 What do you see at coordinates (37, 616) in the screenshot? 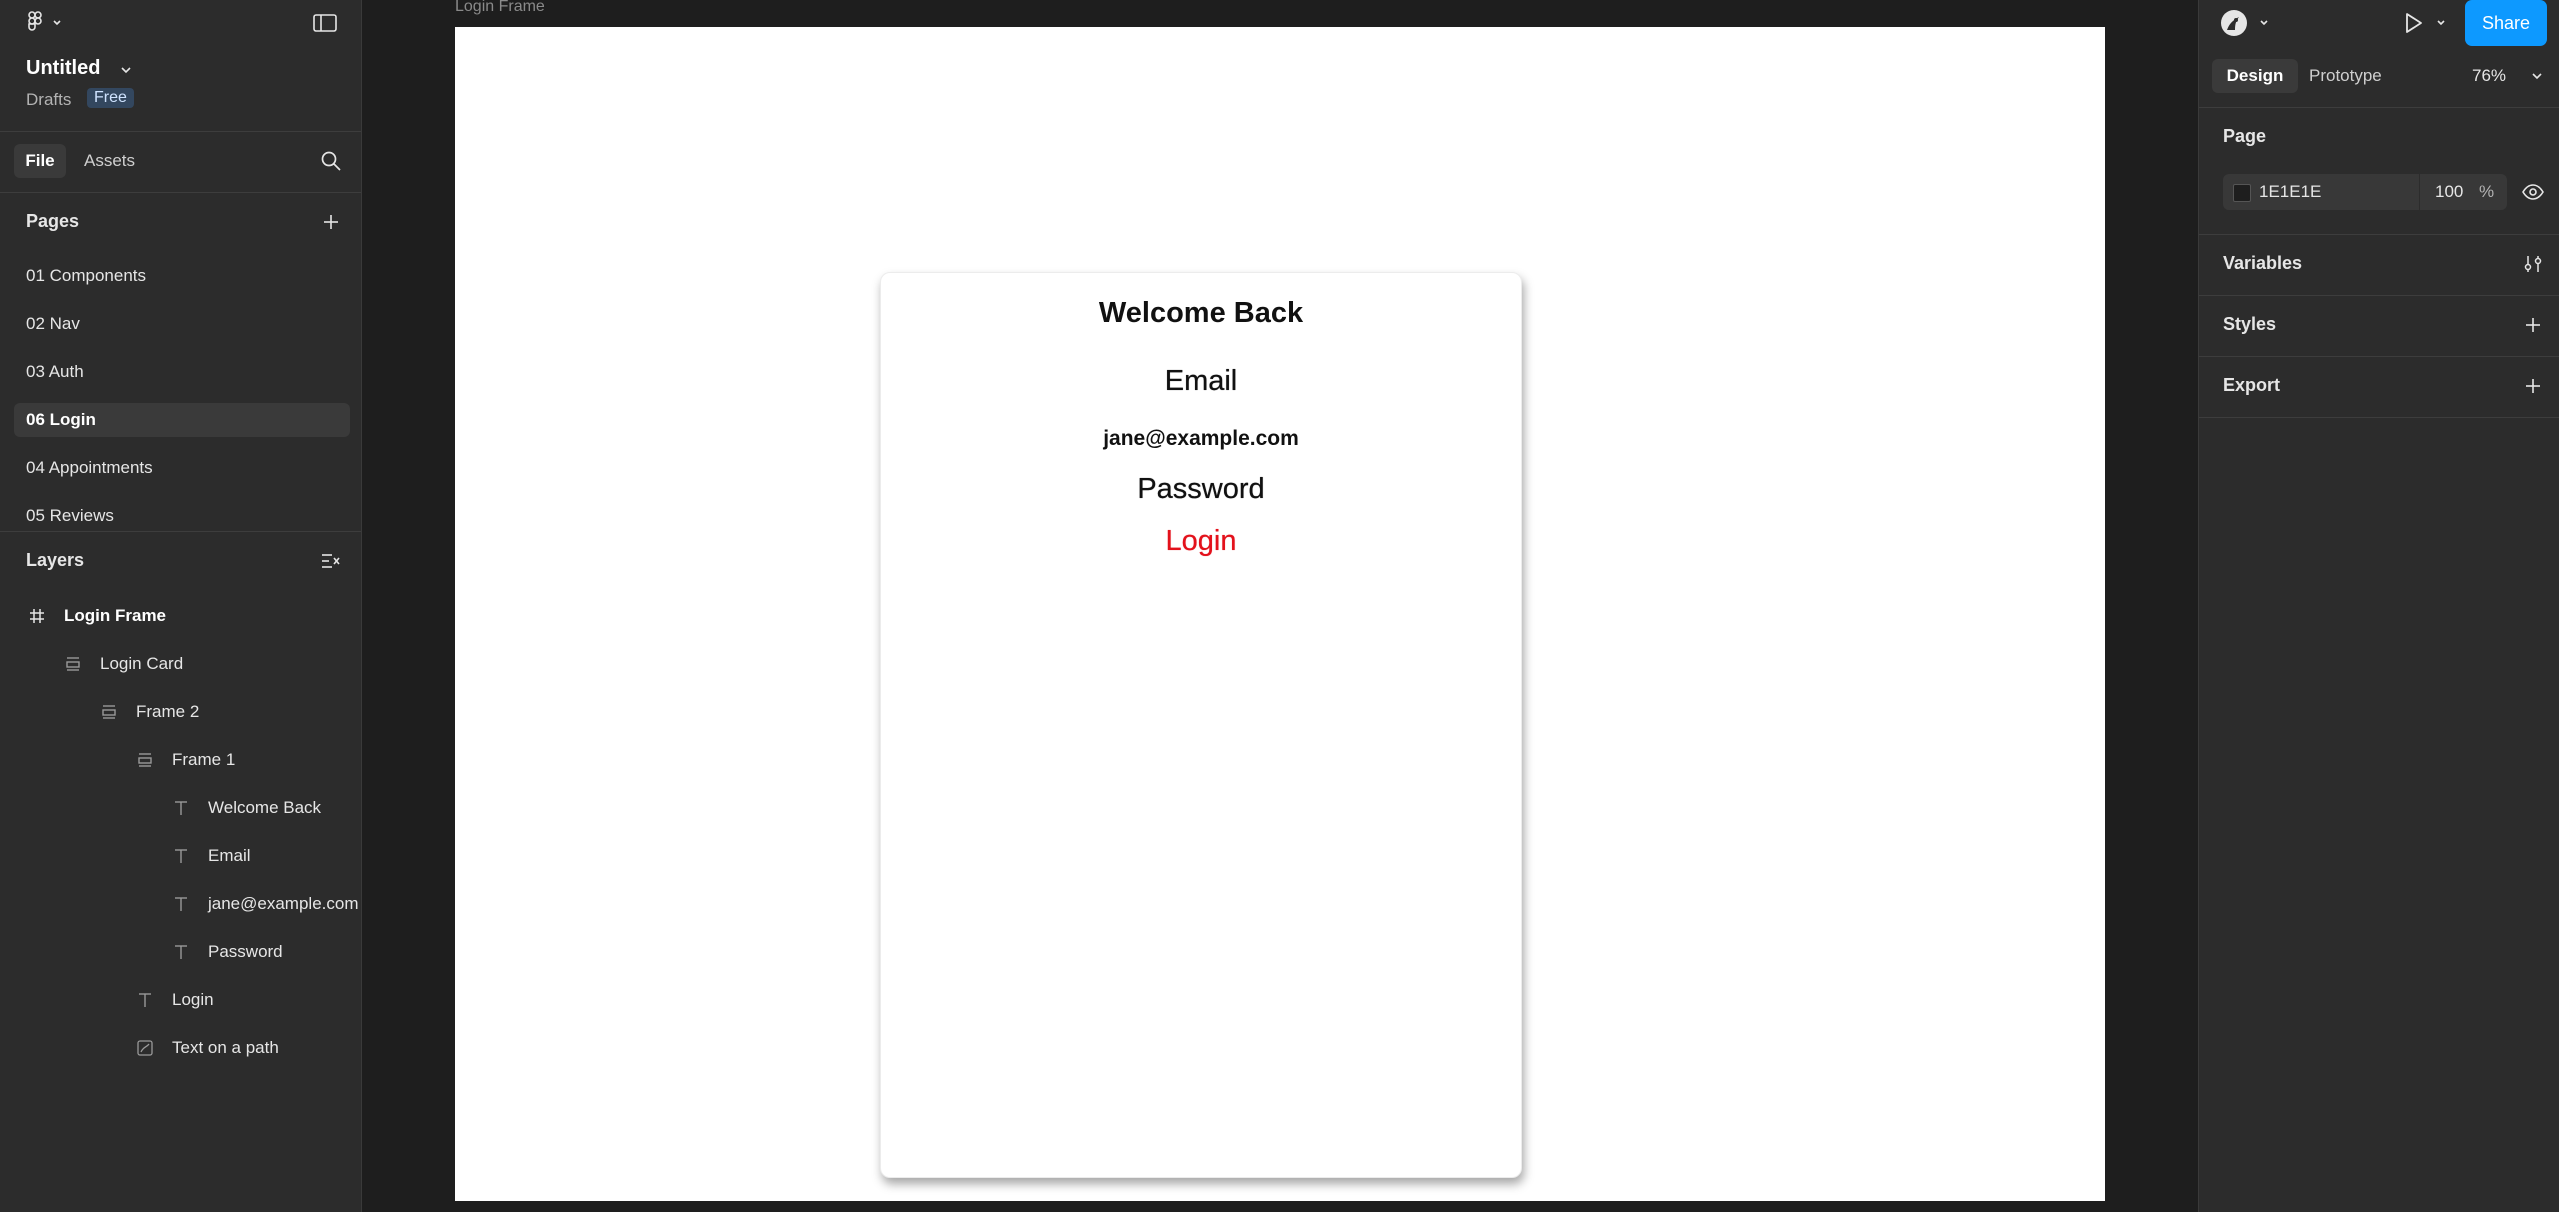
I see `frame-icon` at bounding box center [37, 616].